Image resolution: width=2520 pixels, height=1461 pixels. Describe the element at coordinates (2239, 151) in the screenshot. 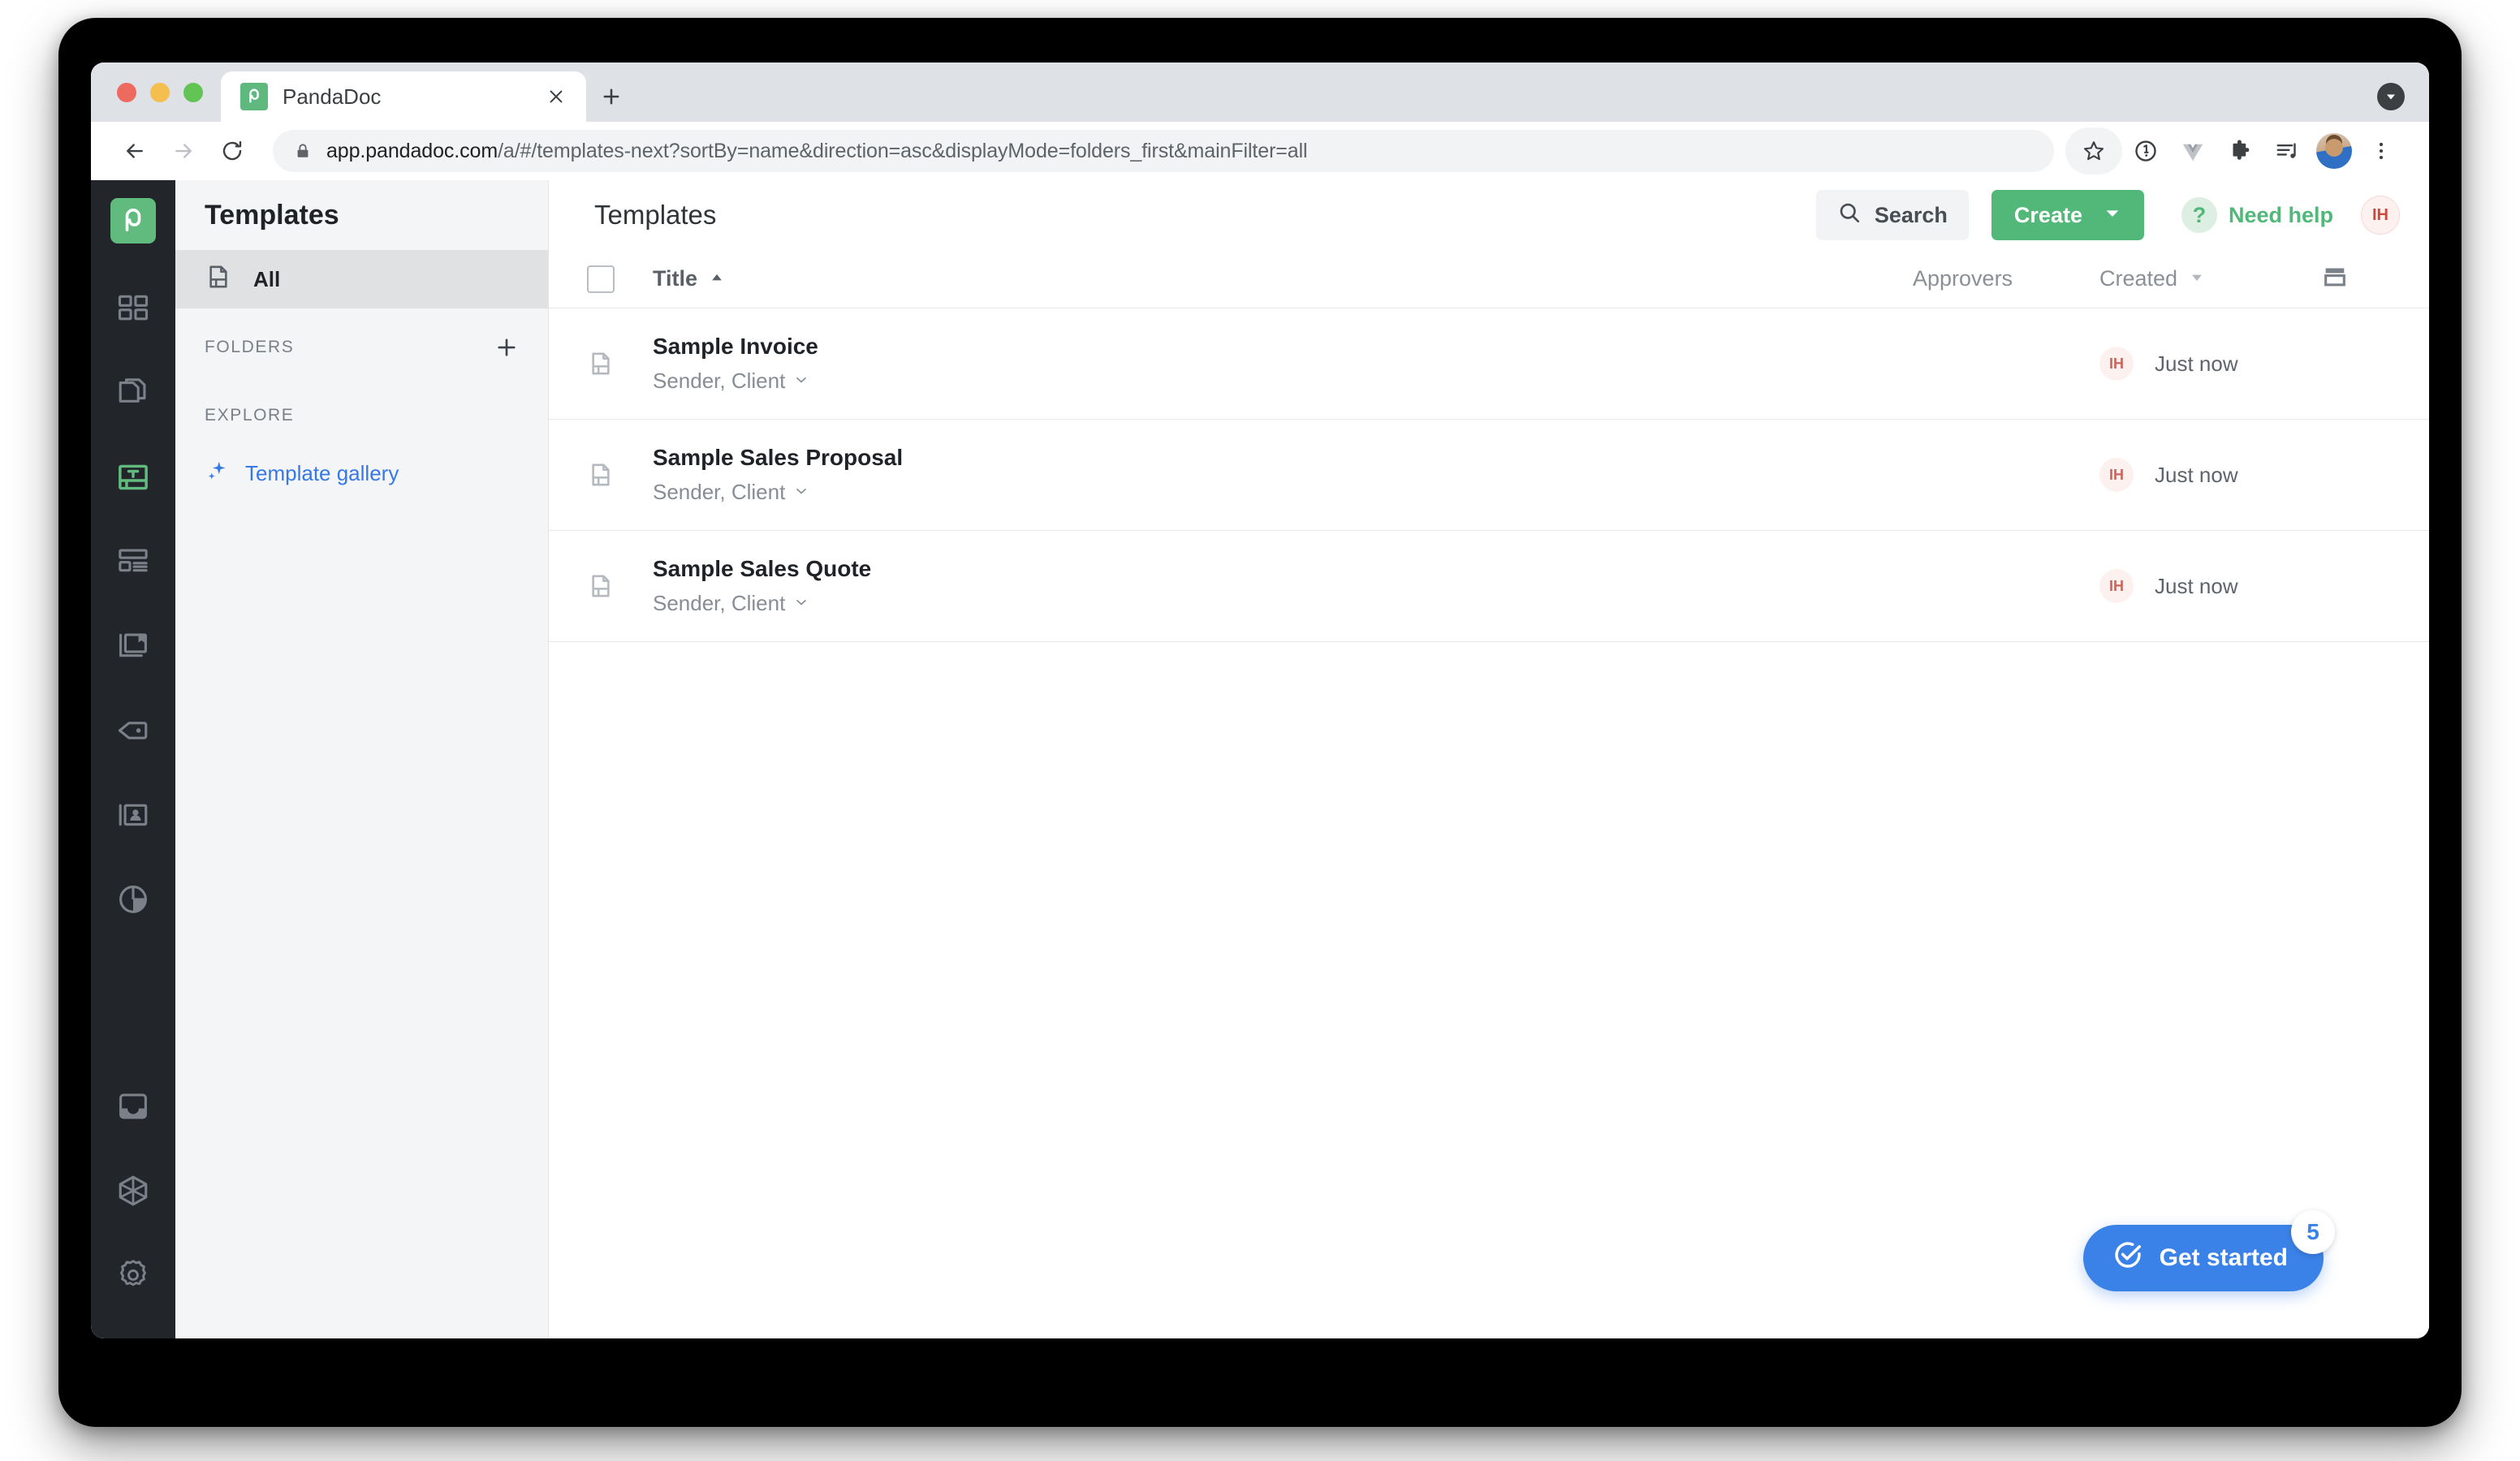

I see `extensions-puzzle-icon` at that location.